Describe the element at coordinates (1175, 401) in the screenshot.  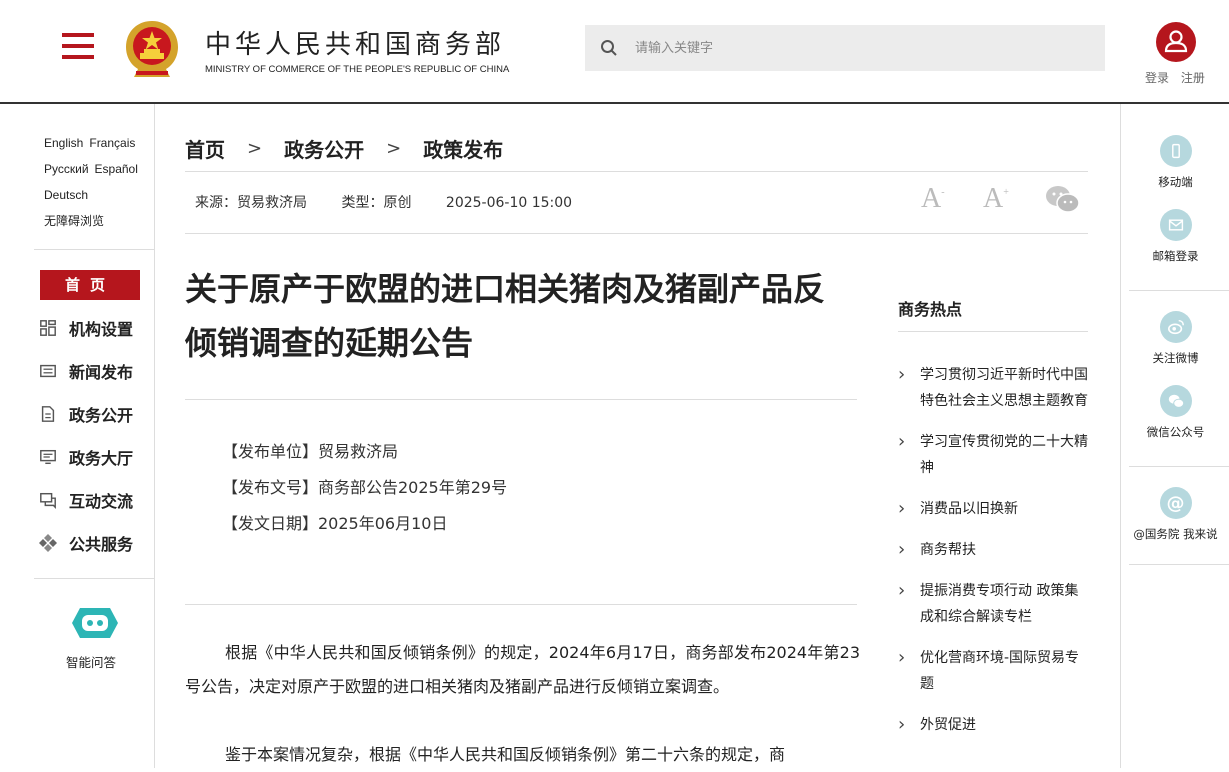
I see `wechat-icon` at that location.